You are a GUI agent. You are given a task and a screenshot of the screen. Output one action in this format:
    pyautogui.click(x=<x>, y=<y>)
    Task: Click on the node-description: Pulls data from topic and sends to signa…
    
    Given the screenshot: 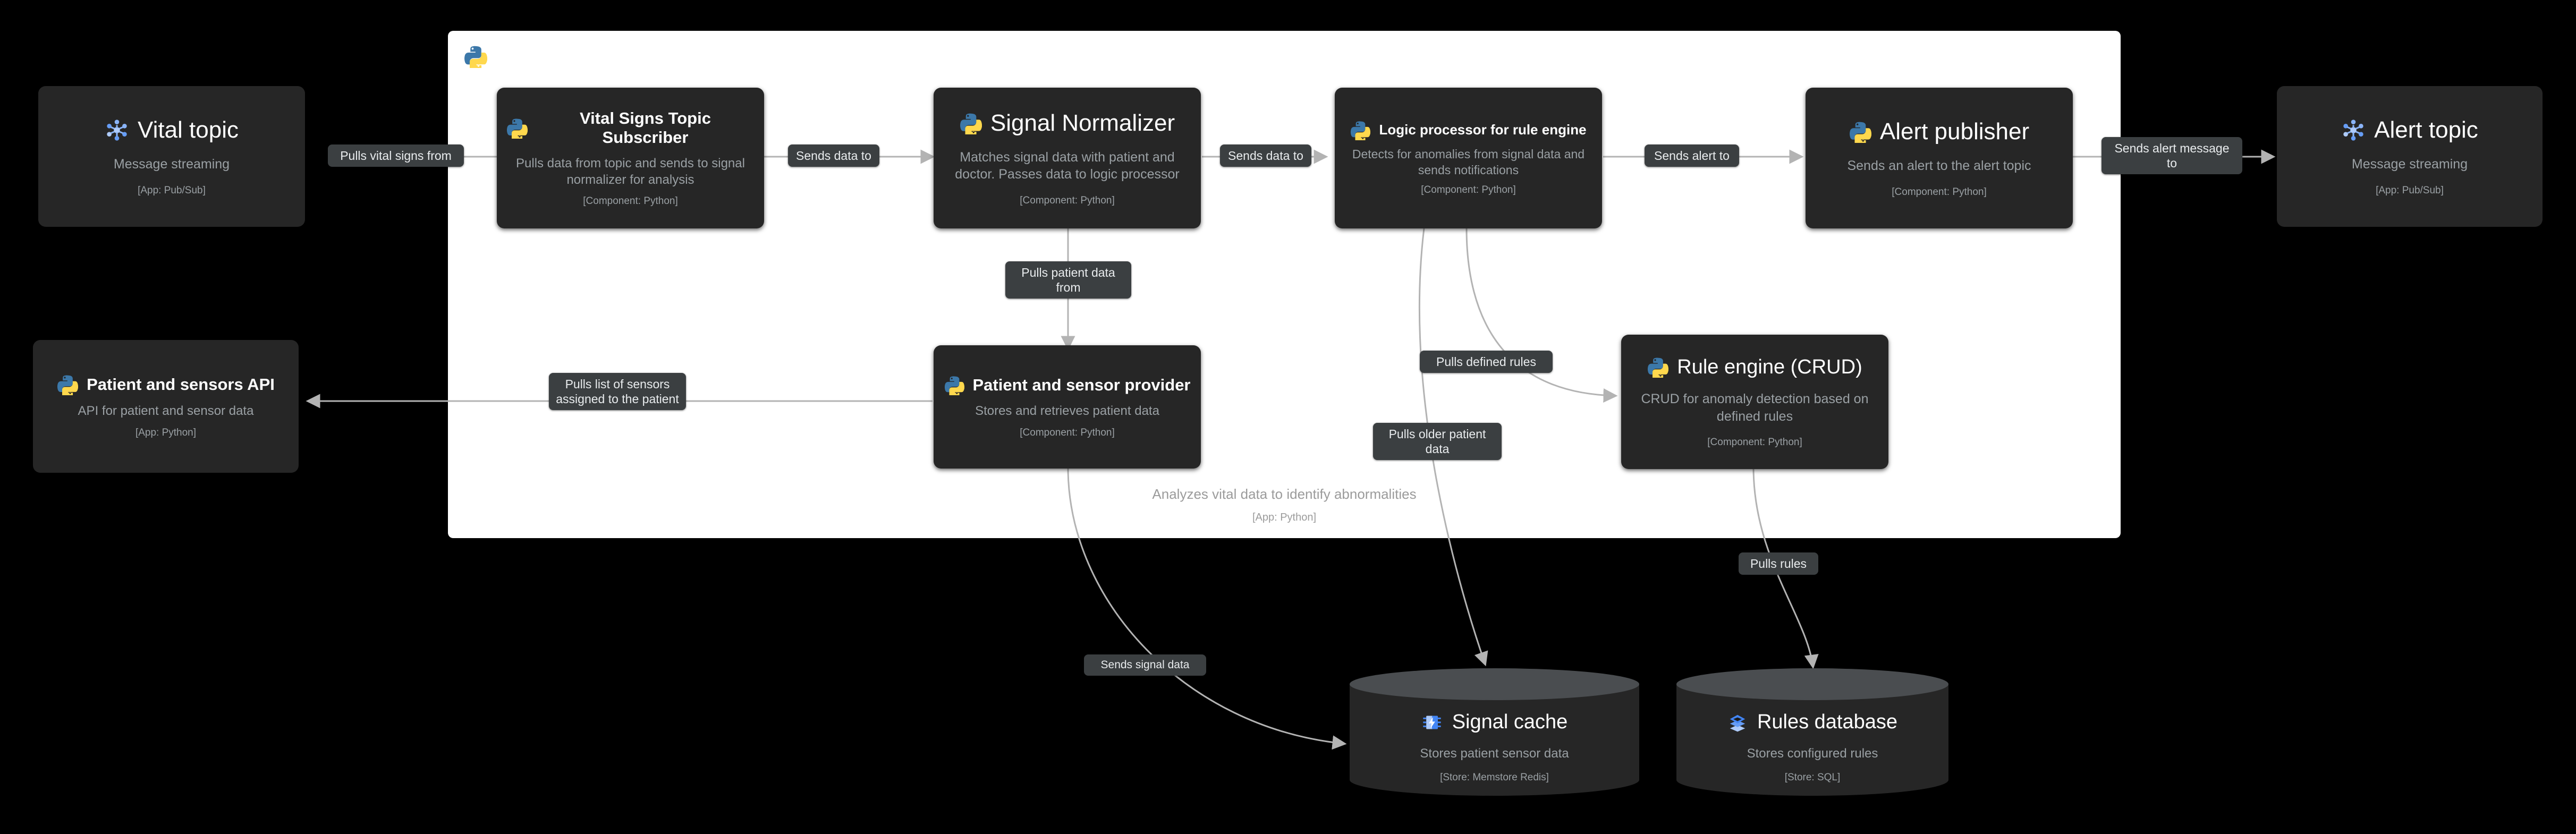 What is the action you would take?
    pyautogui.click(x=630, y=172)
    